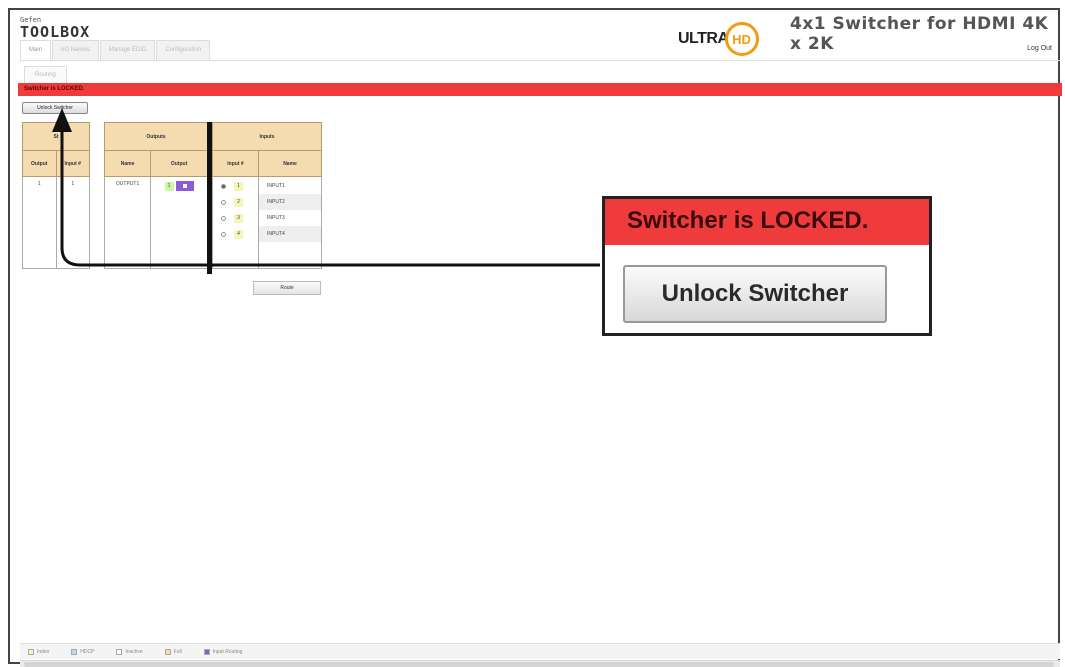 This screenshot has width=1065, height=667. Describe the element at coordinates (184, 186) in the screenshot. I see `output-routing-swatch` at that location.